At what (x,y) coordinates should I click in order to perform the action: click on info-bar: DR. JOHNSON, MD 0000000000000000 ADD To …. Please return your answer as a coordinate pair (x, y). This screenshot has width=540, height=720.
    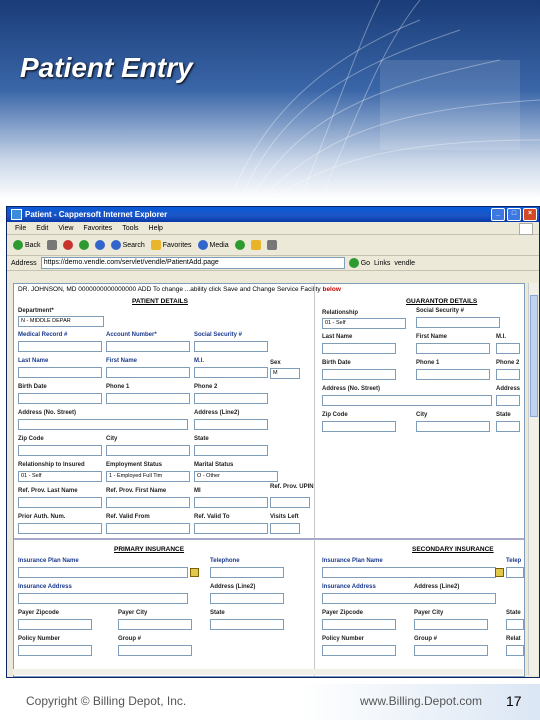
    Looking at the image, I should click on (179, 289).